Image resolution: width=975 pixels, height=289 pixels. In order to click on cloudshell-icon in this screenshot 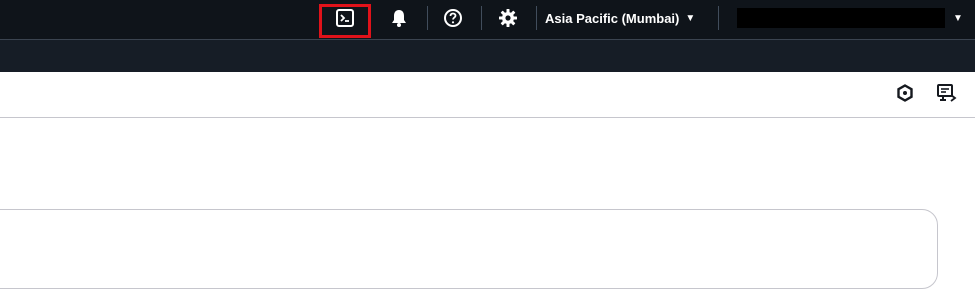, I will do `click(345, 18)`.